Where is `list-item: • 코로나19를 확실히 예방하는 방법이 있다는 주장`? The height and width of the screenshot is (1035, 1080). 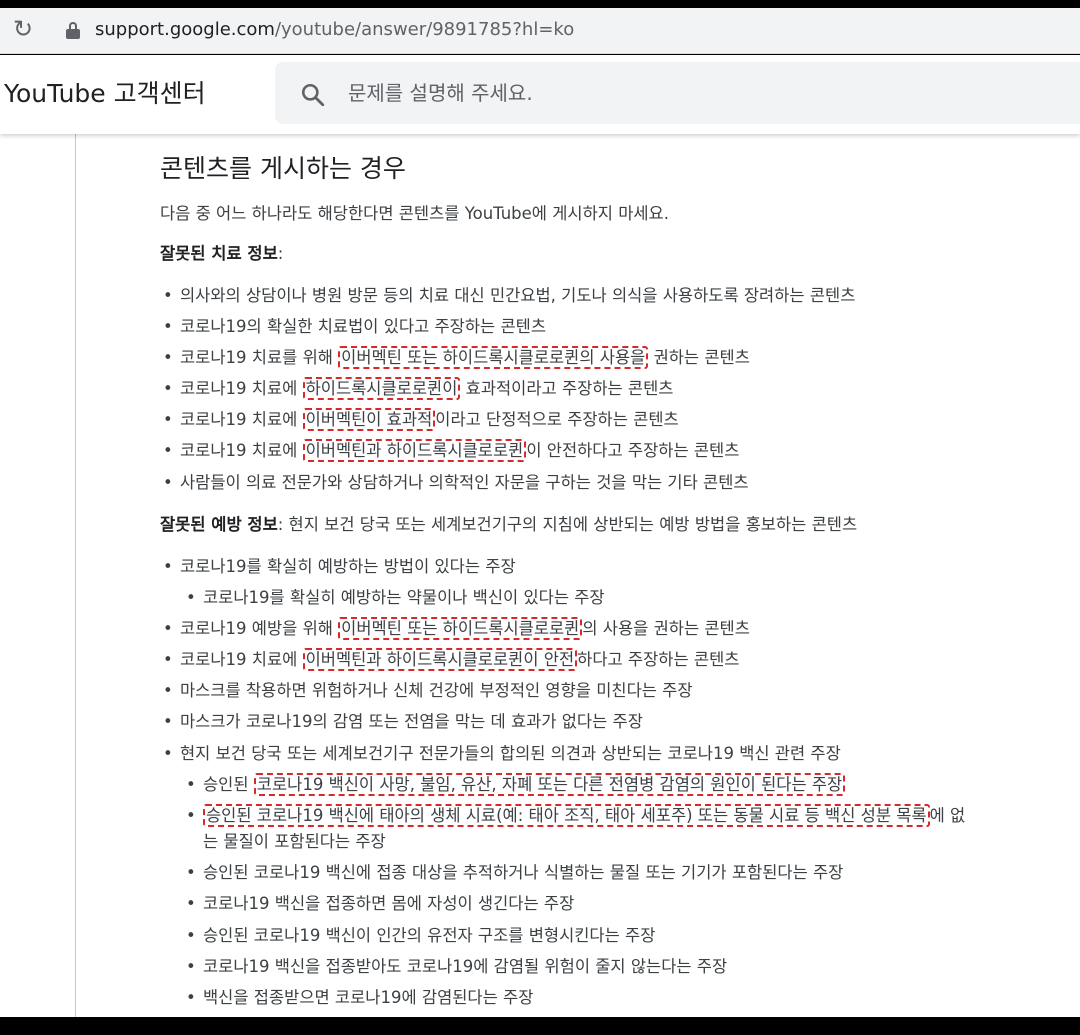 list-item: • 코로나19를 확실히 예방하는 방법이 있다는 주장 is located at coordinates (339, 567).